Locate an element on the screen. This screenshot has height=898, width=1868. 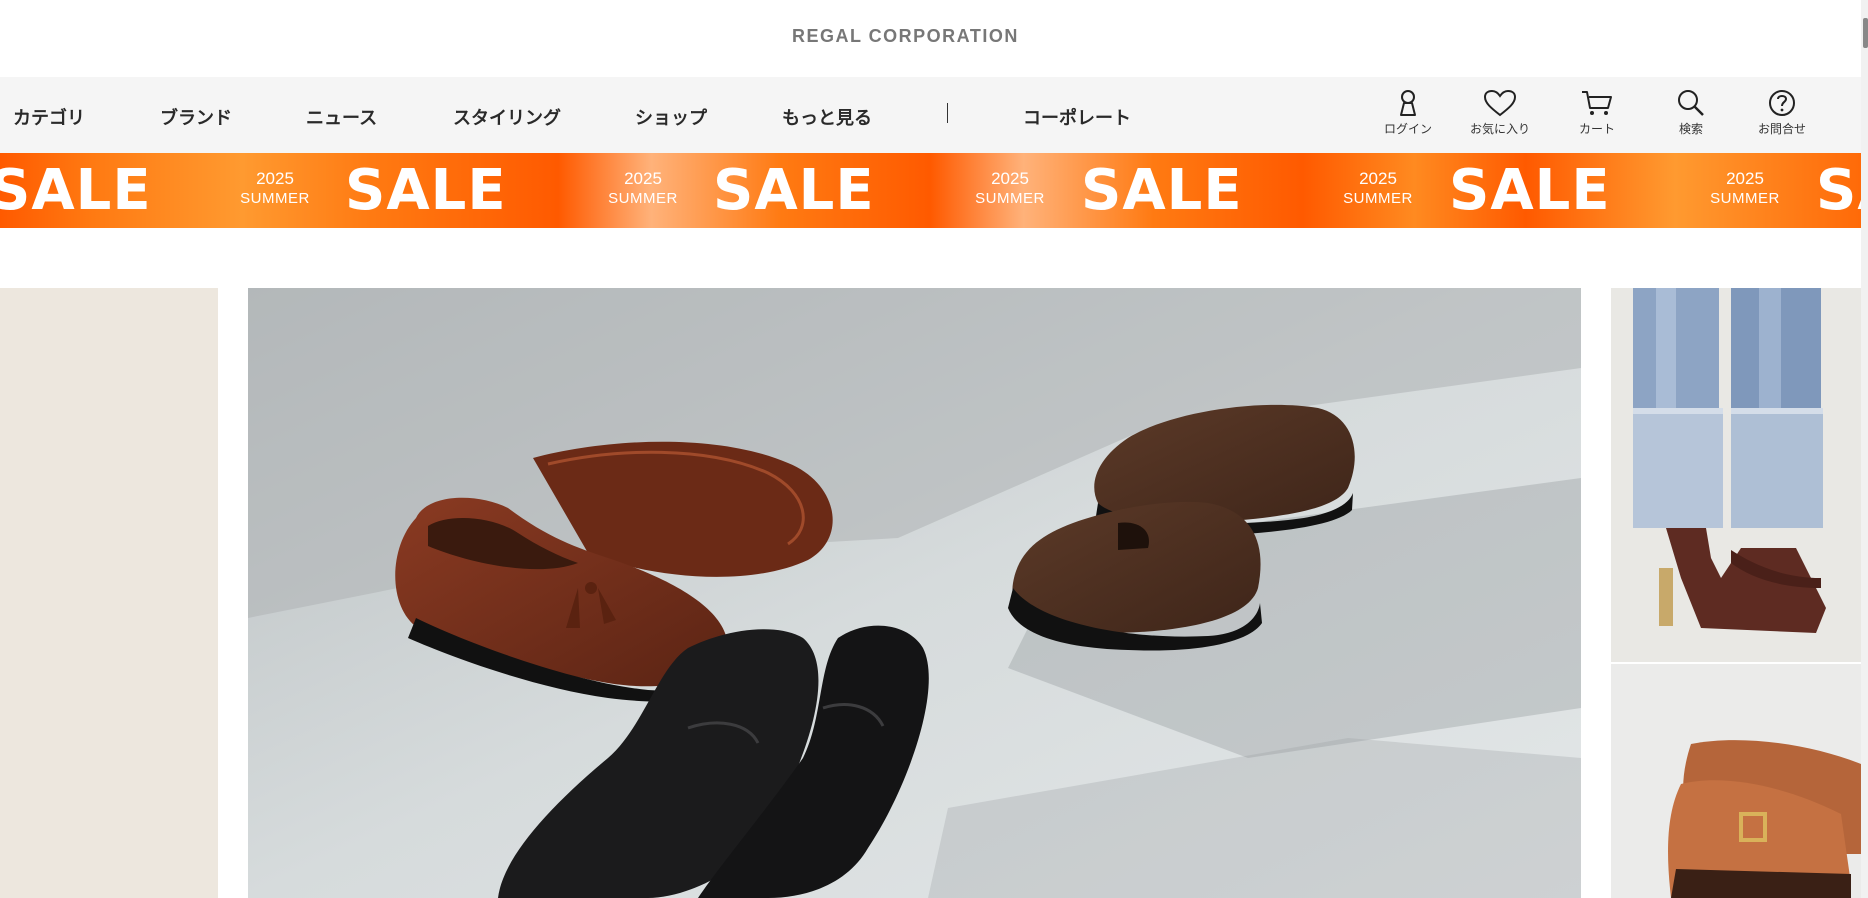
brand-logo: REGAL CORPORATION is located at coordinates (905, 36).